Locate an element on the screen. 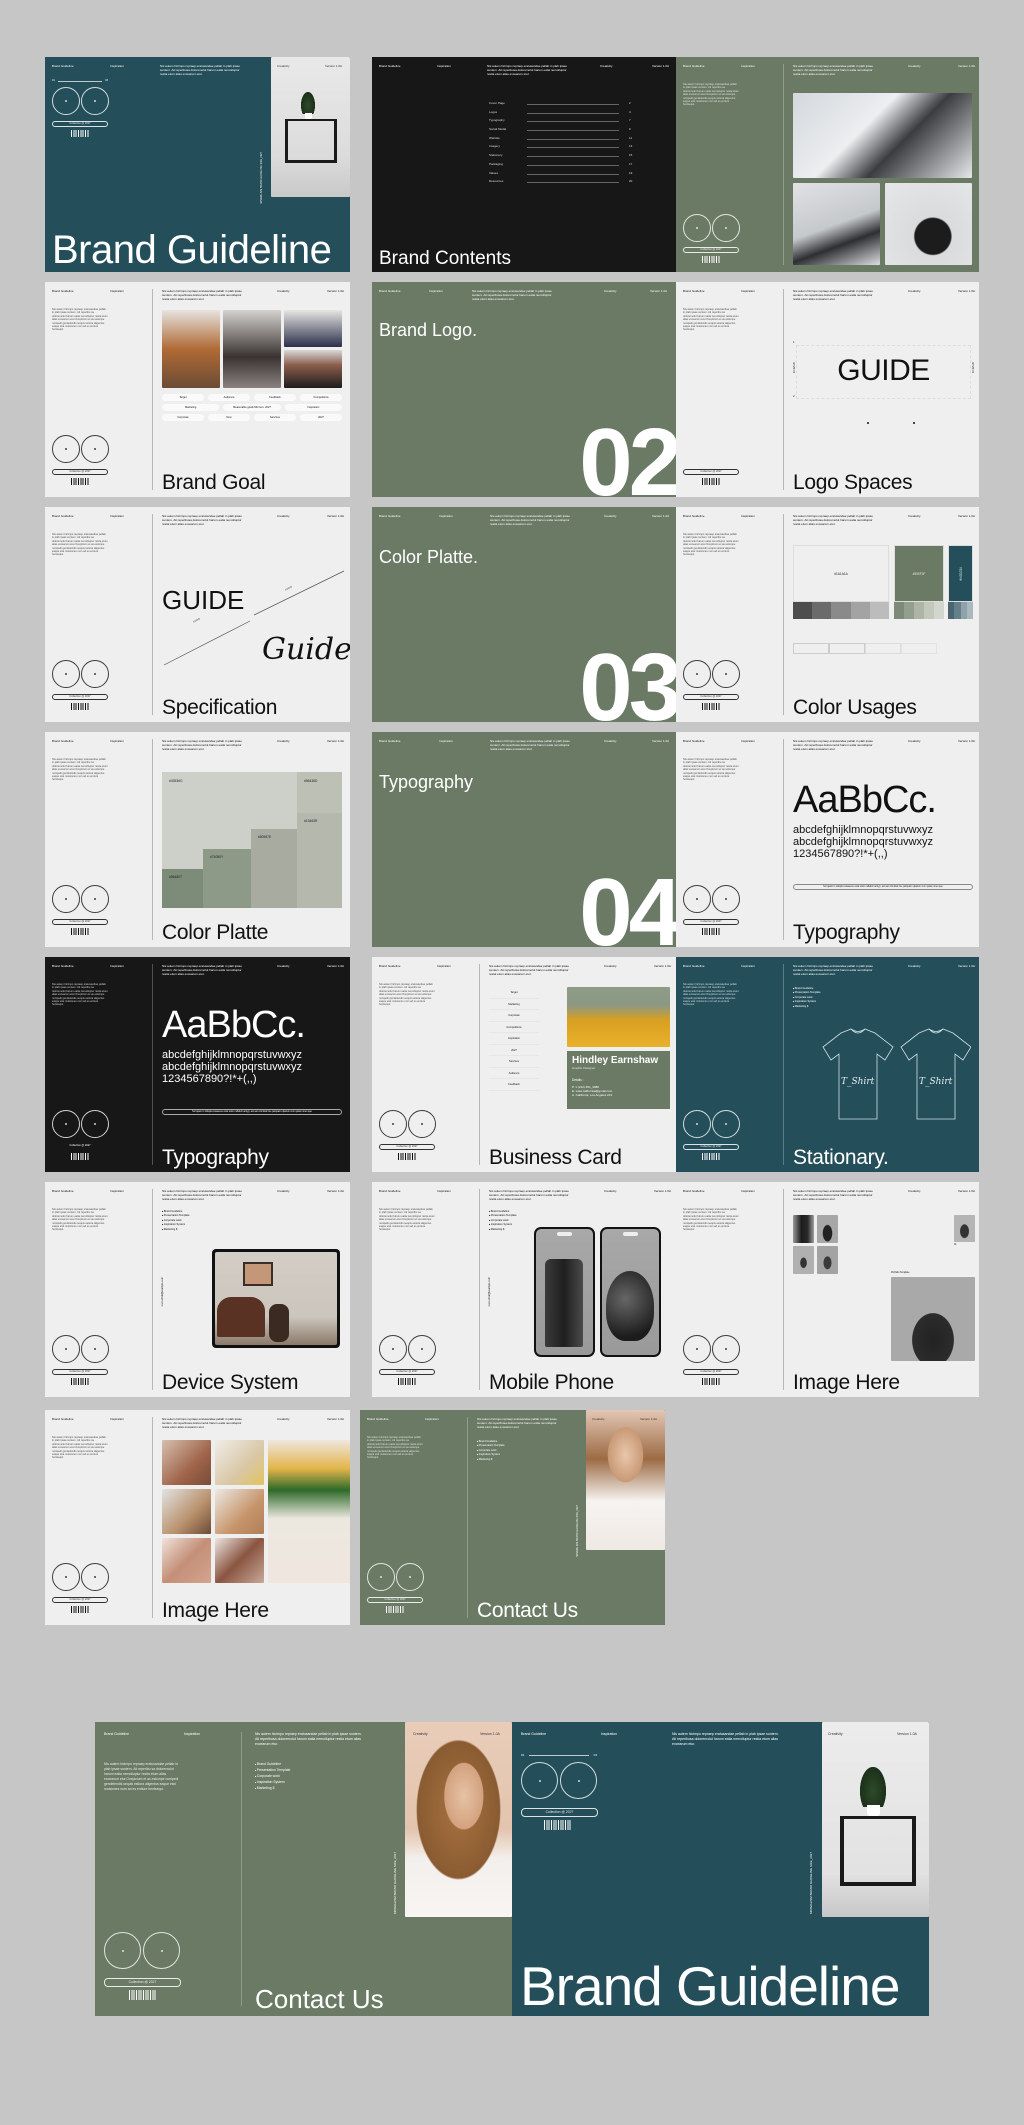  plant-table-photo is located at coordinates (310, 127).